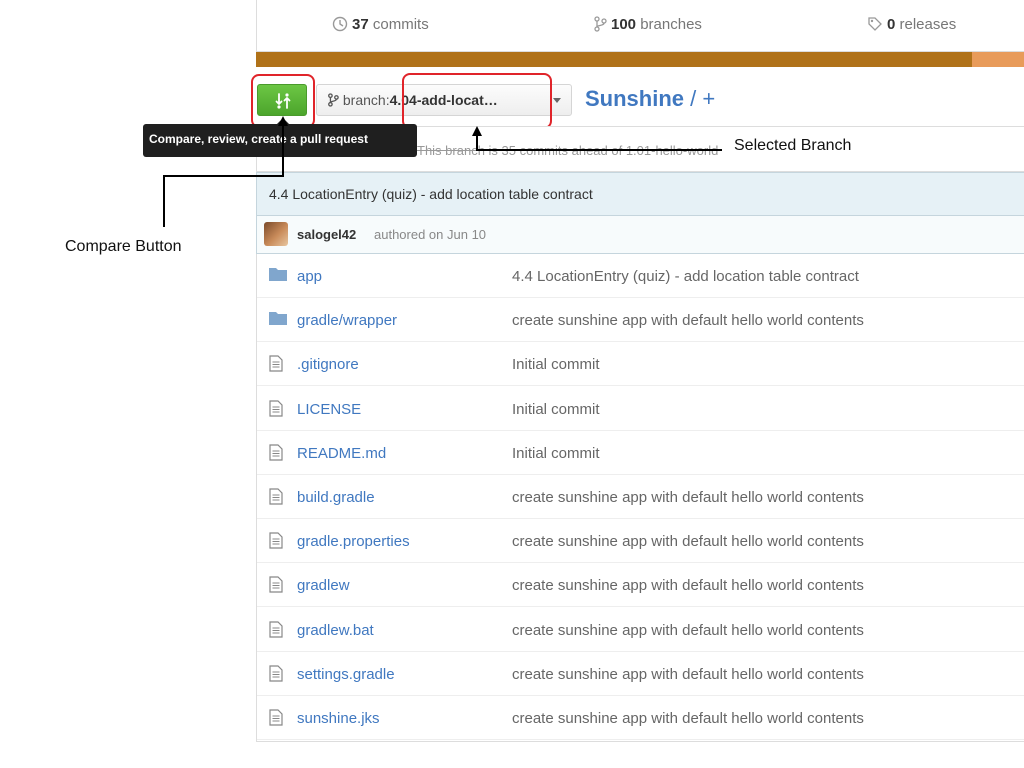 Image resolution: width=1024 pixels, height=768 pixels. I want to click on file-name-link: gradlew, so click(323, 585).